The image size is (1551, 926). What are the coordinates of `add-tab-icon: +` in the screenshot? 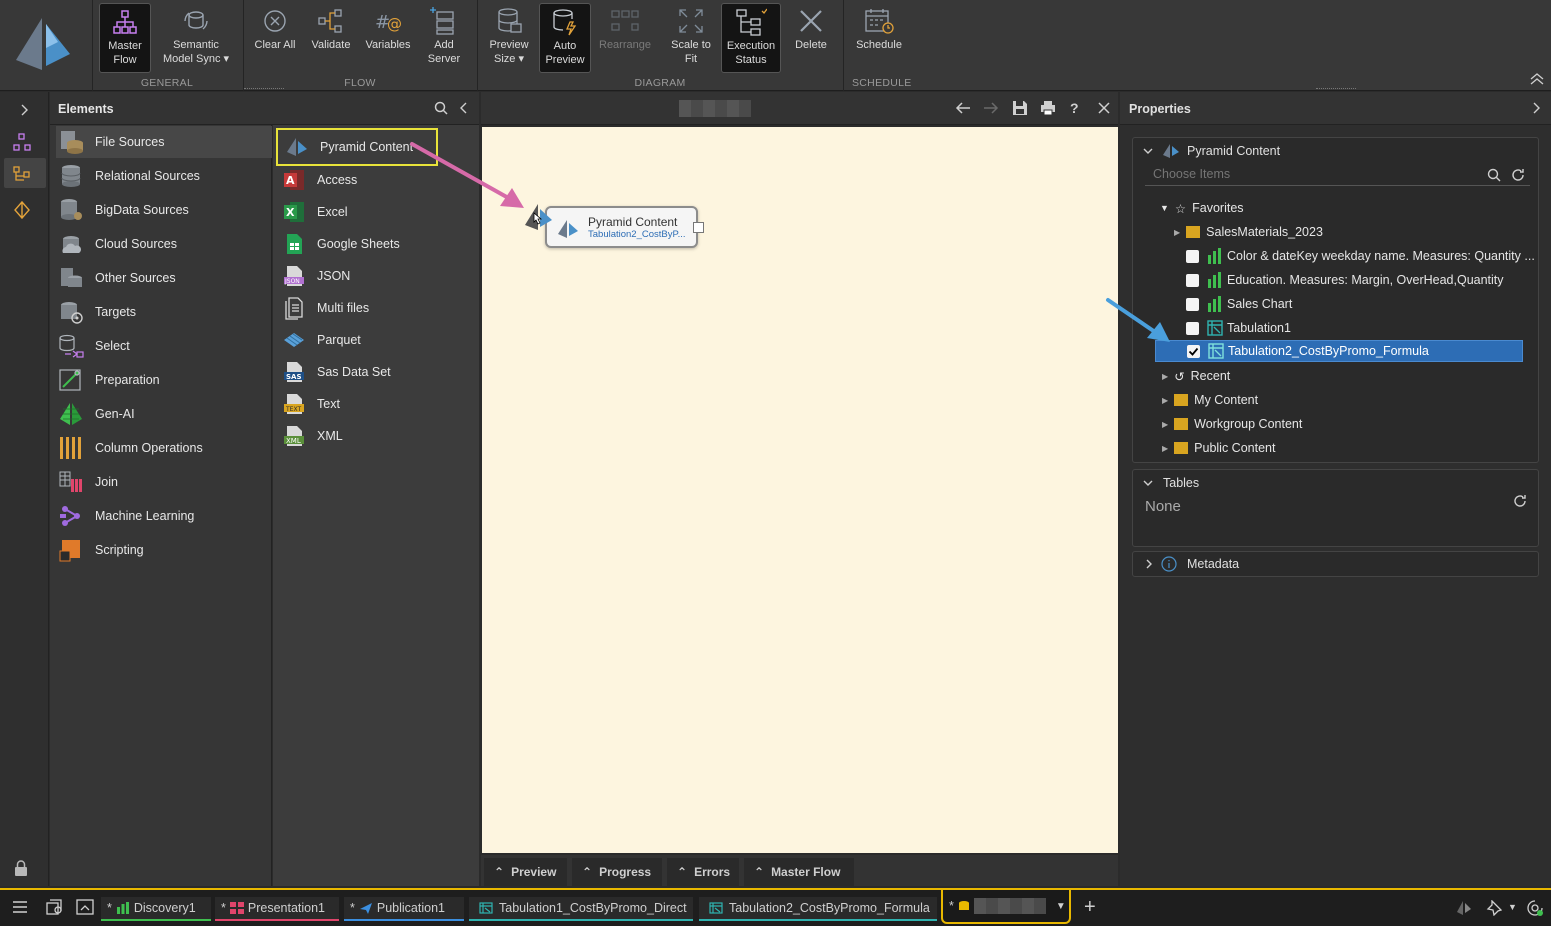 It's located at (1090, 907).